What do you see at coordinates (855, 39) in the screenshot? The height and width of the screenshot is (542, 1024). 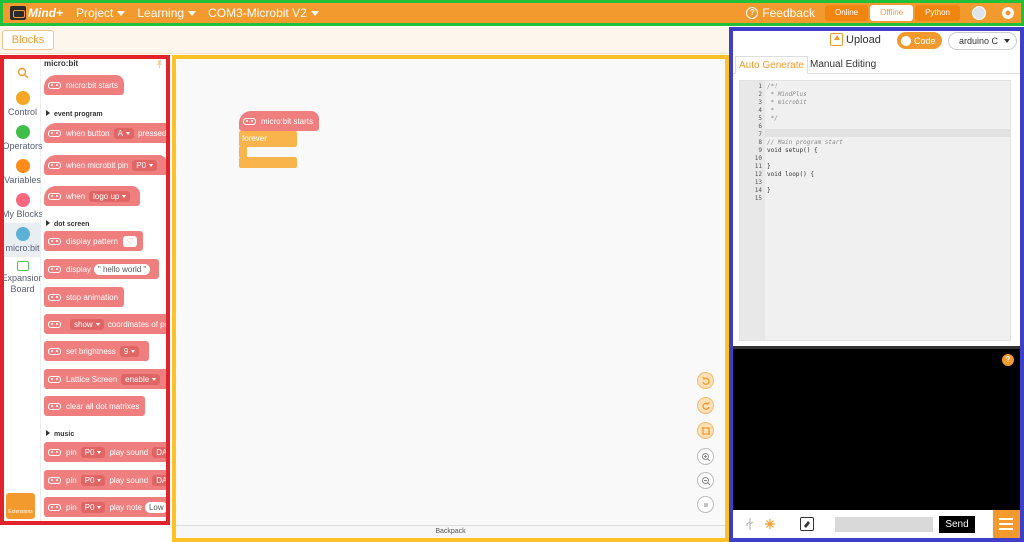 I see `upload-button: Upload` at bounding box center [855, 39].